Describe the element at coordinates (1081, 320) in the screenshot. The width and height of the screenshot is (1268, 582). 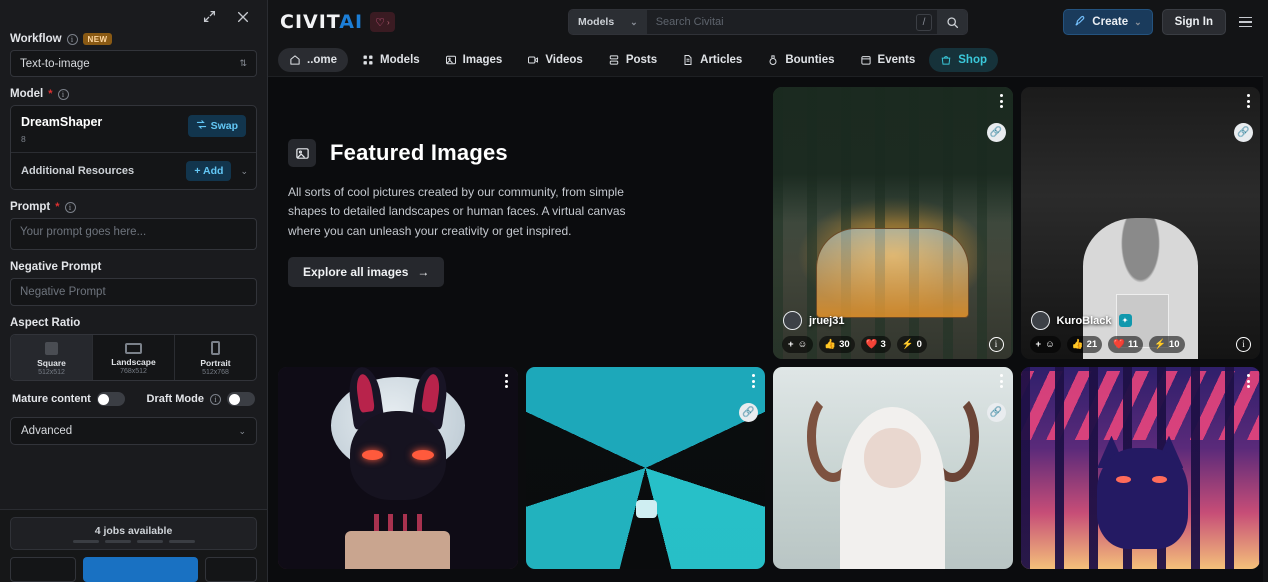
I see `card-author: KuroBlack ✦` at that location.